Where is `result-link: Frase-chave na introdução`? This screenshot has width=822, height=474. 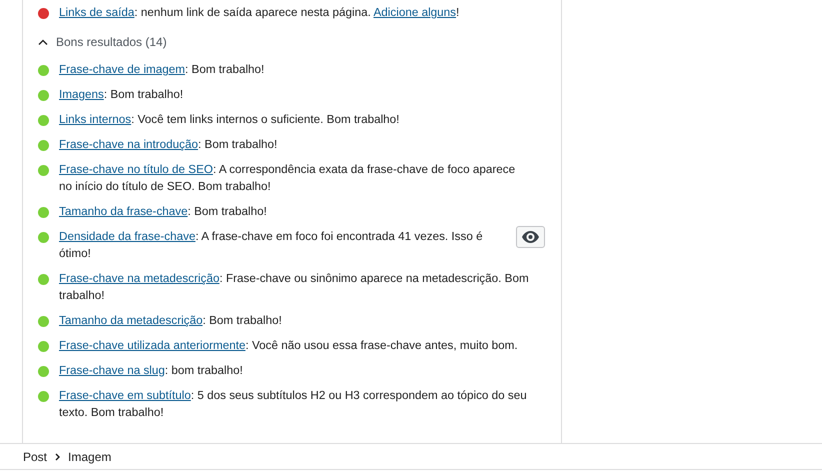
result-link: Frase-chave na introdução is located at coordinates (128, 144).